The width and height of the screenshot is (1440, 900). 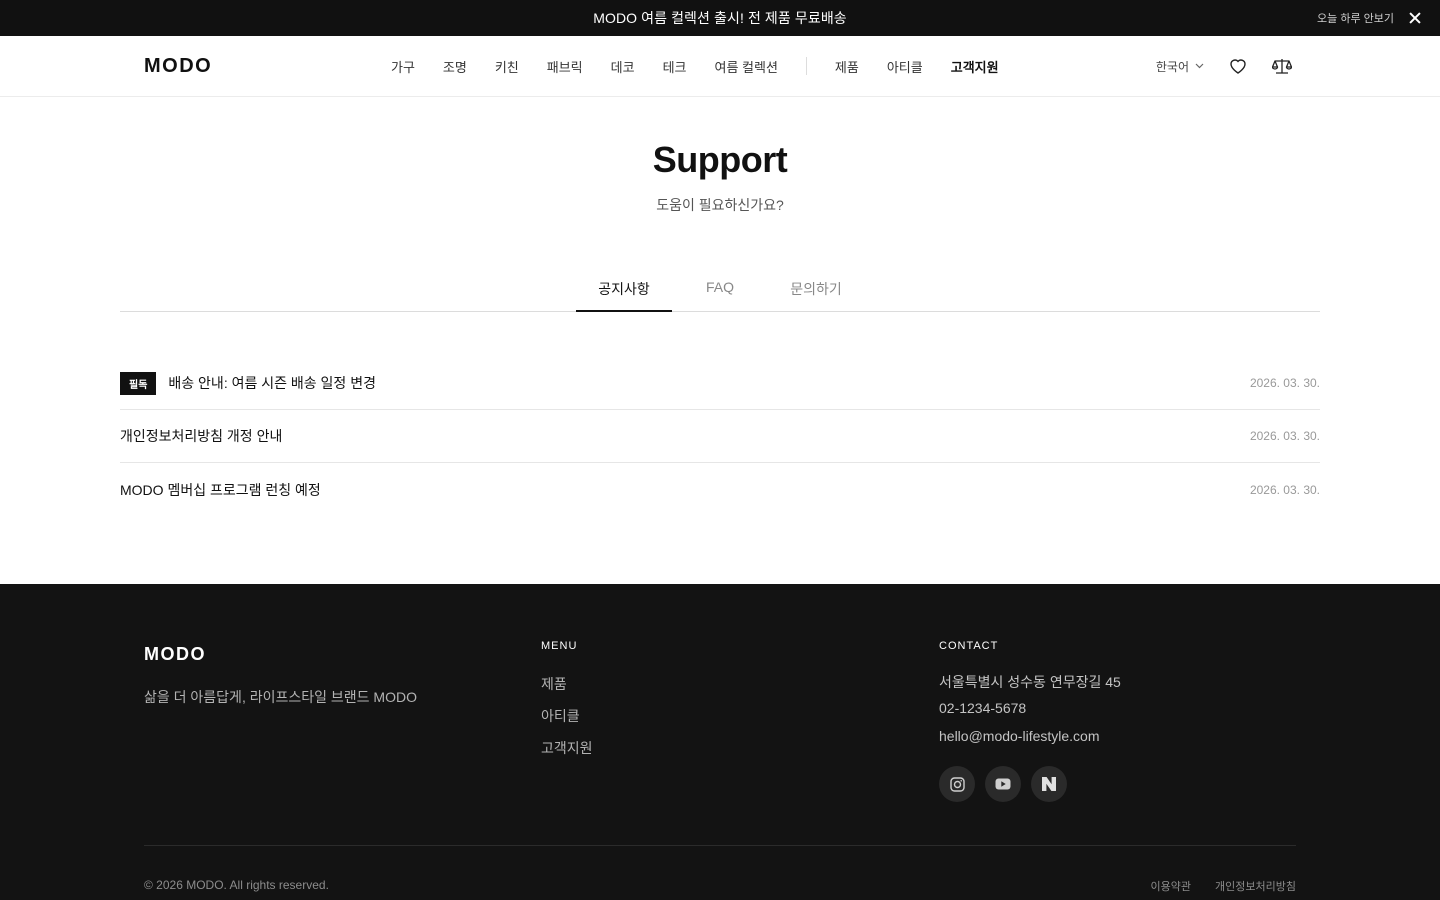 What do you see at coordinates (567, 722) in the screenshot?
I see `footer-link-articles: 아티클` at bounding box center [567, 722].